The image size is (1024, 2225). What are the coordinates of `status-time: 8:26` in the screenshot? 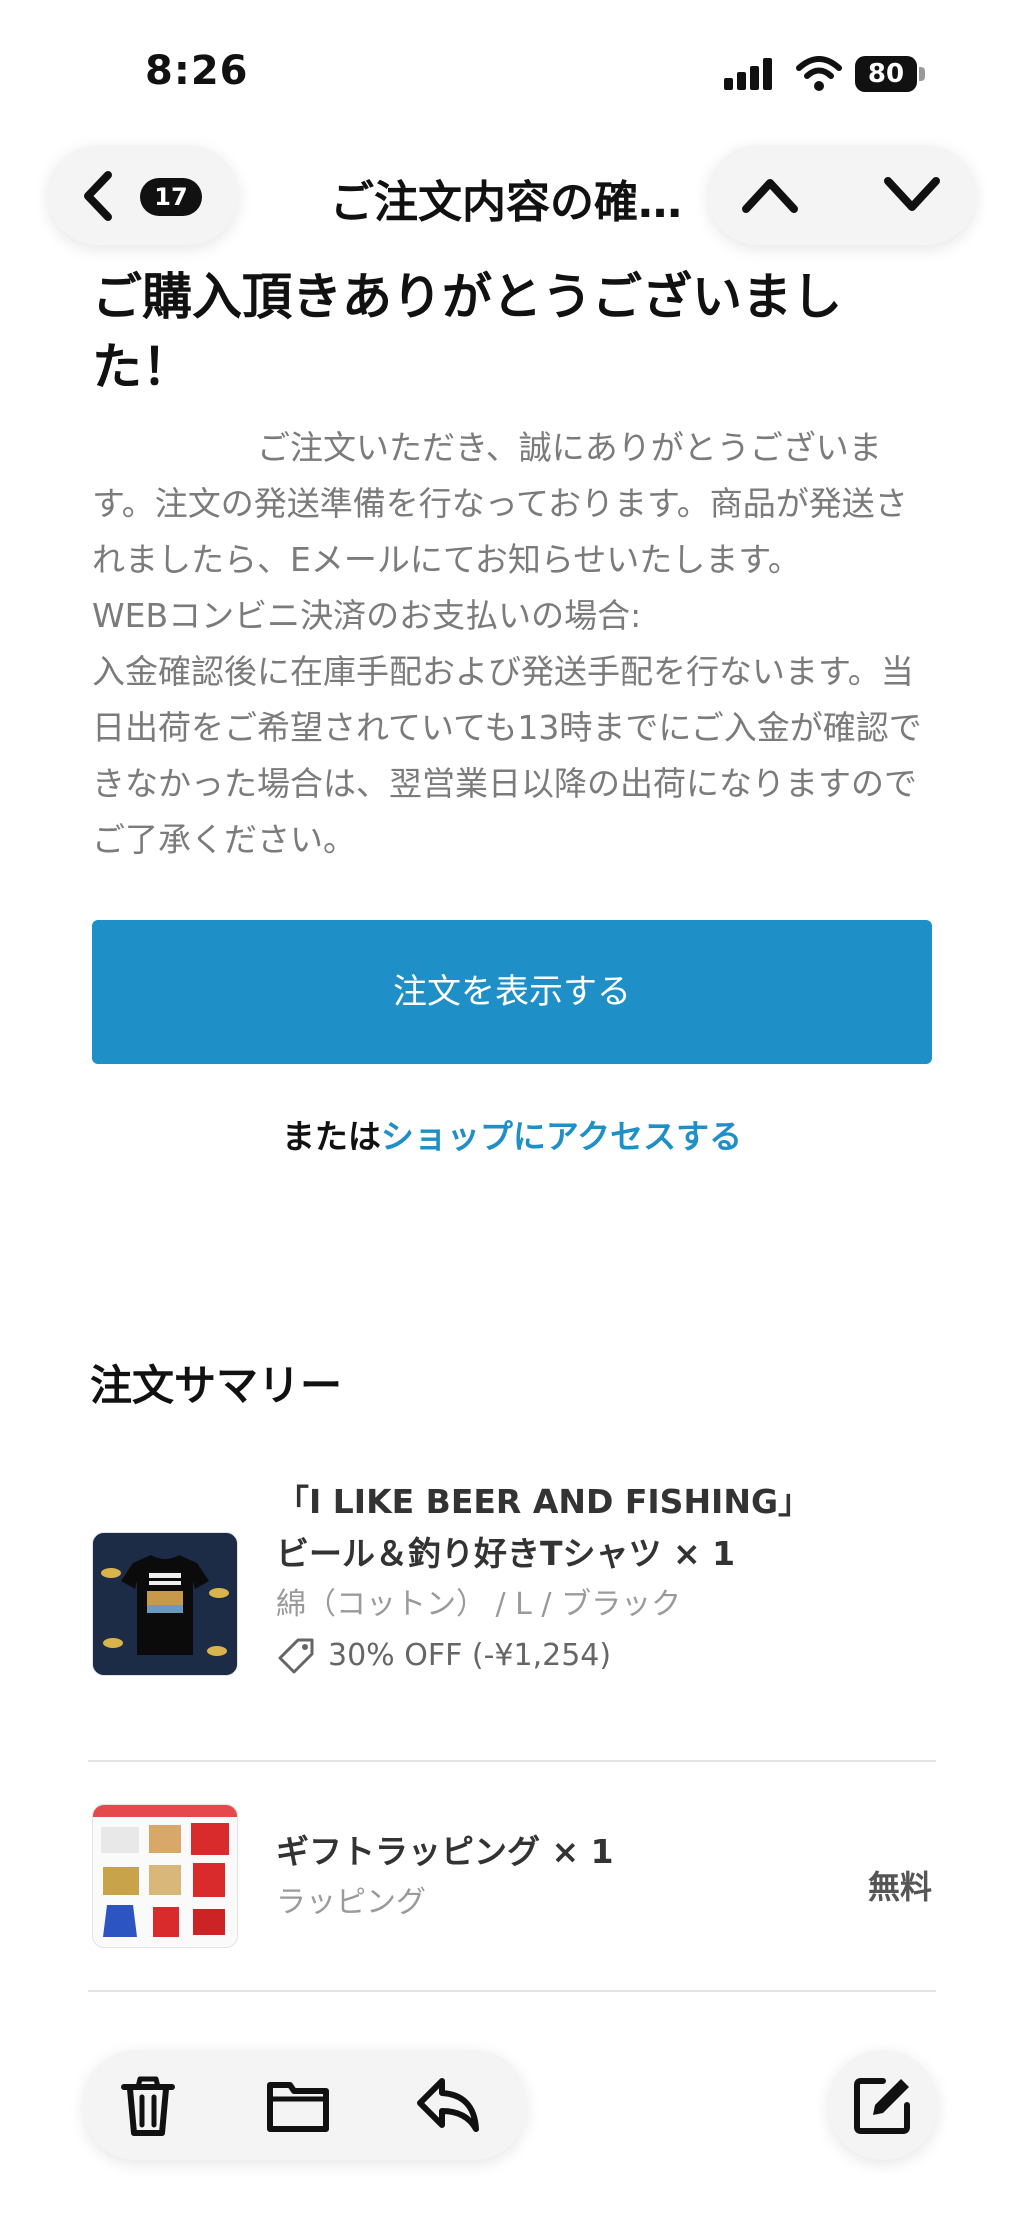 It's located at (197, 71).